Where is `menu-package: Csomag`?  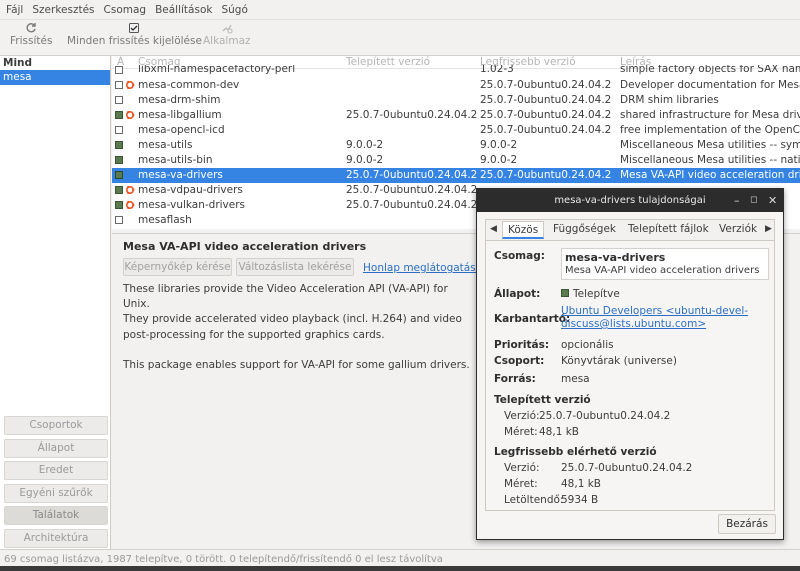
menu-package: Csomag is located at coordinates (125, 10).